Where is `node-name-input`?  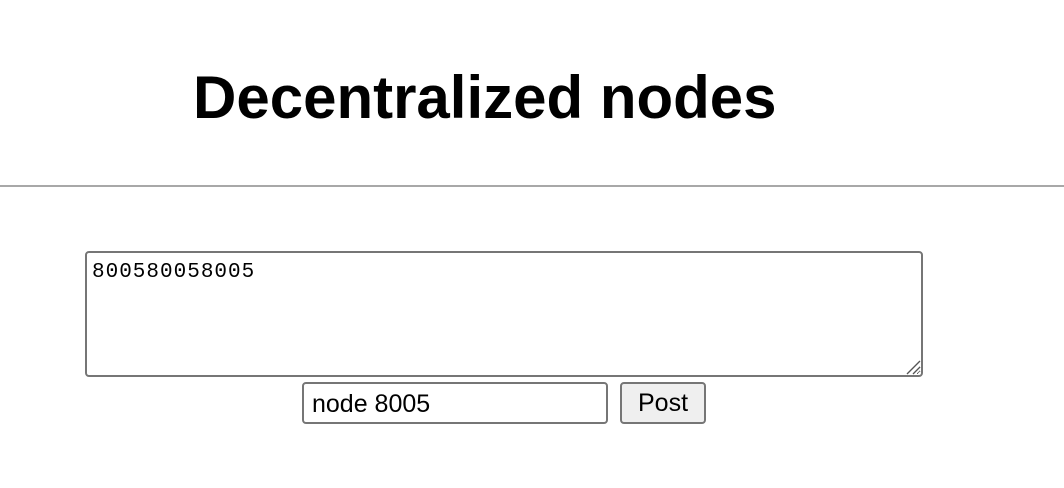
node-name-input is located at coordinates (455, 403).